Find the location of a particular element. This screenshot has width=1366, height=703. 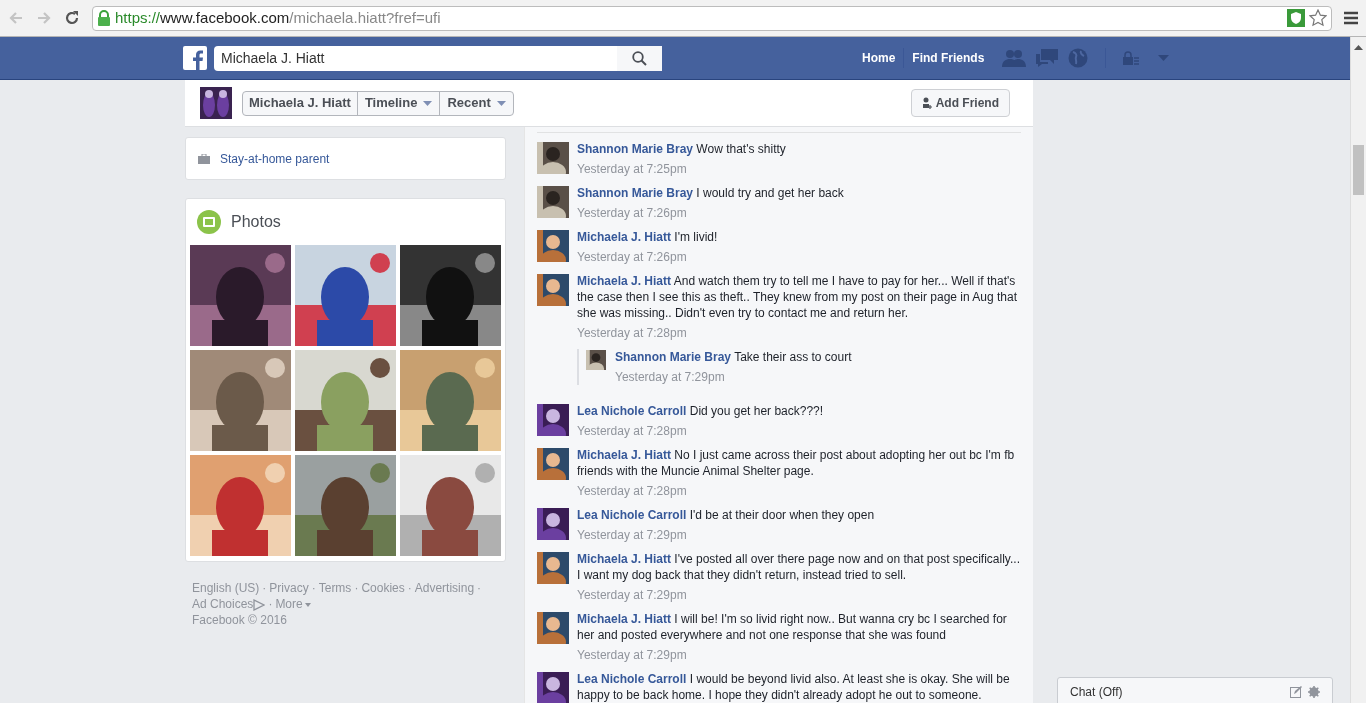

photos-icon is located at coordinates (209, 222).